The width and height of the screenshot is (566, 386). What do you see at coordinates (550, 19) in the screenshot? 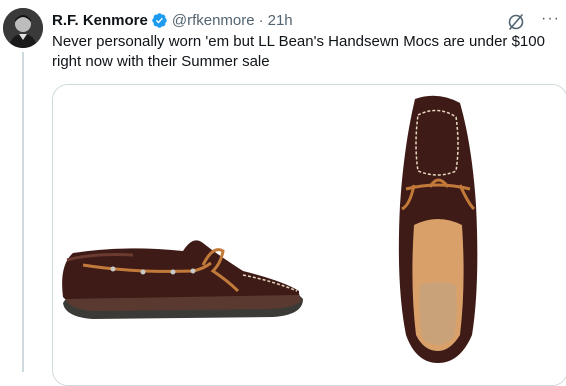
I see `more-icon: ···` at bounding box center [550, 19].